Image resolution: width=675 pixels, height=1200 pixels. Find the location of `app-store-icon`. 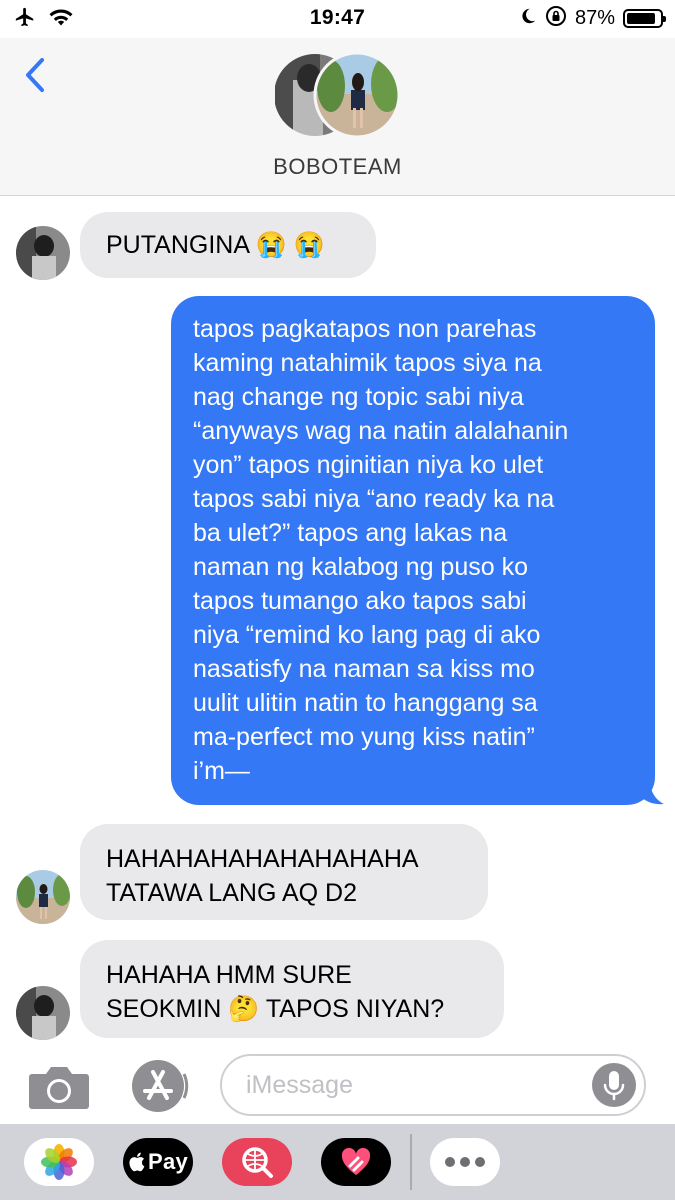

app-store-icon is located at coordinates (160, 1086).